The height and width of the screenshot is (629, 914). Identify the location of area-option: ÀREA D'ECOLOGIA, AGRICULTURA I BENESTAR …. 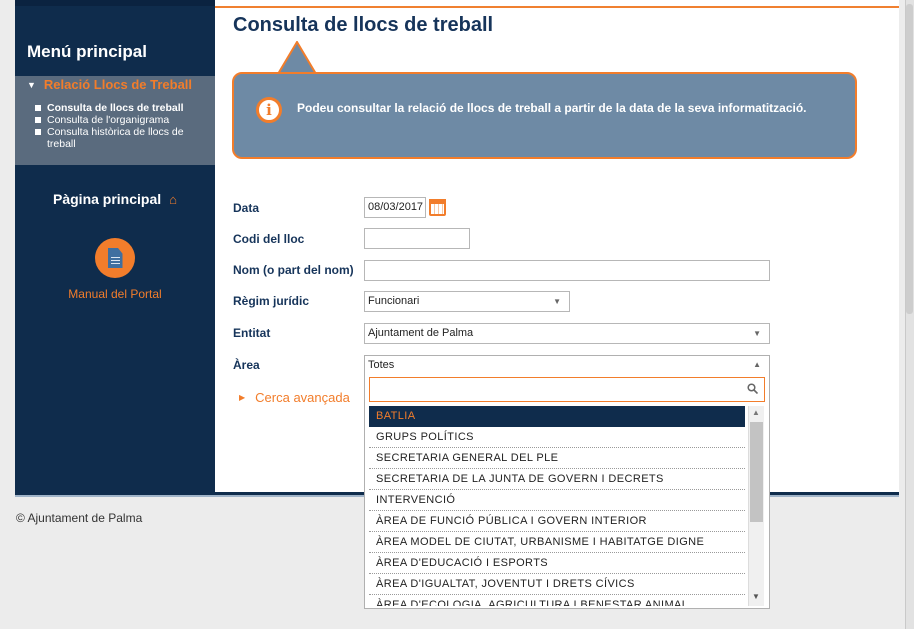
(557, 600).